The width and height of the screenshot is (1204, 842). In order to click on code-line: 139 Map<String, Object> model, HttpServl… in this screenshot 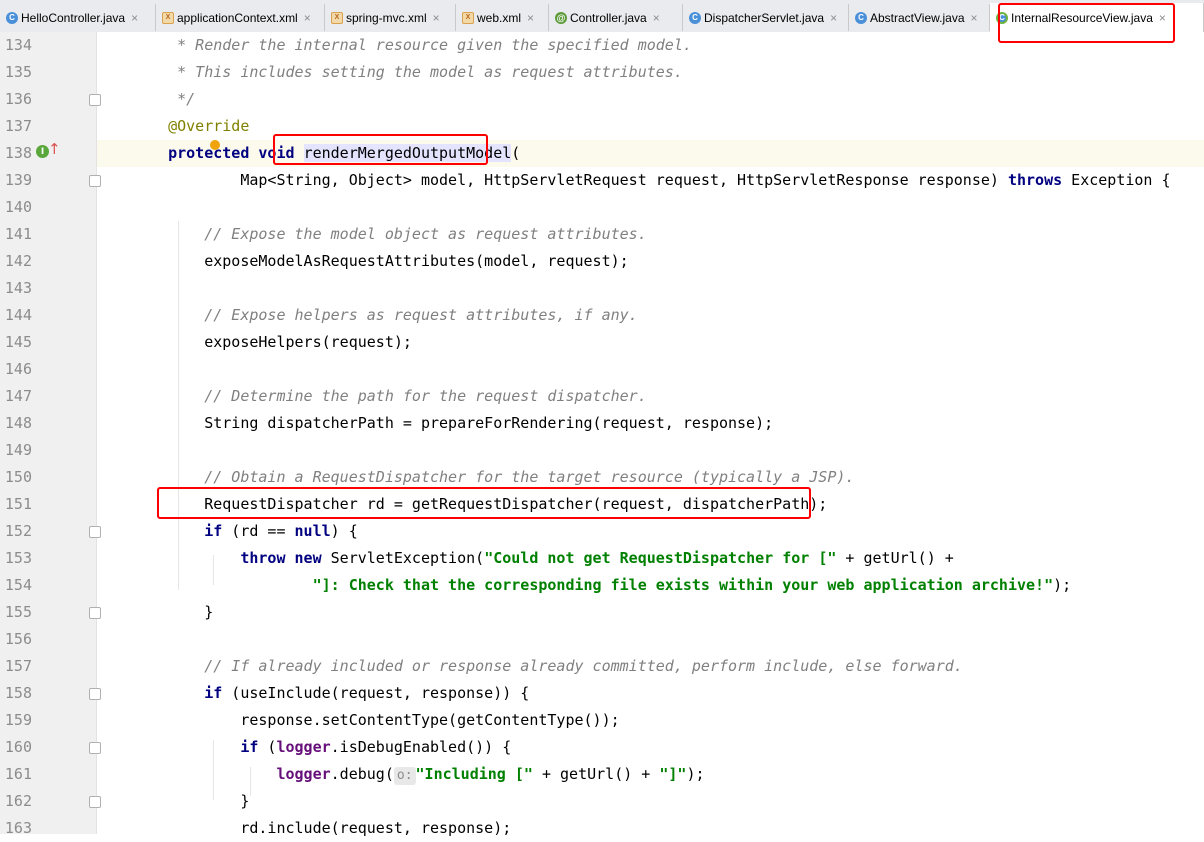, I will do `click(602, 180)`.